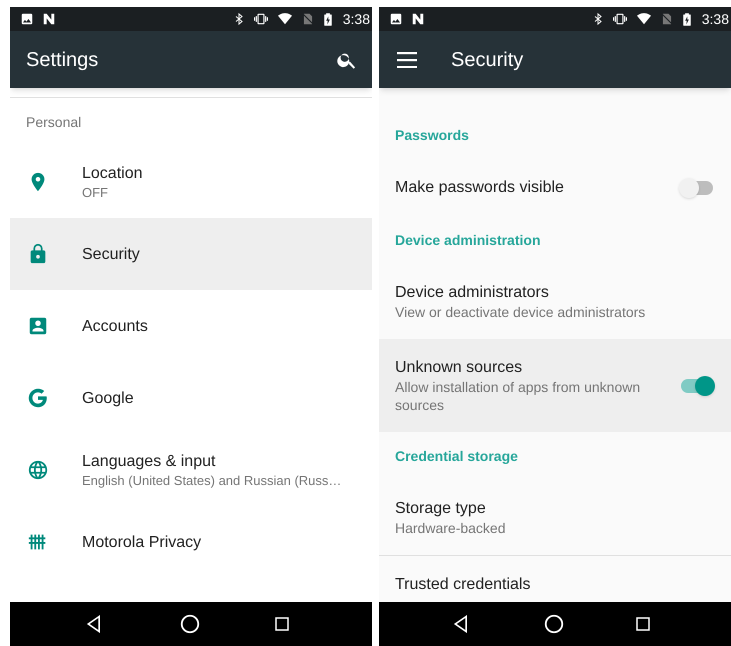 The image size is (731, 646). I want to click on item-title: Unknown sources, so click(459, 368).